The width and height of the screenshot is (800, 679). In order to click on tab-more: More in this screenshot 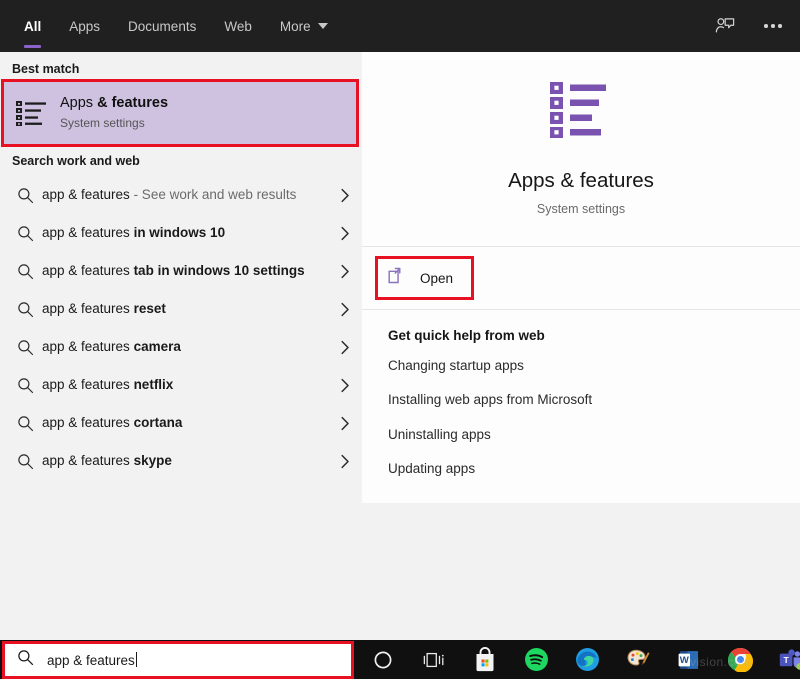, I will do `click(304, 26)`.